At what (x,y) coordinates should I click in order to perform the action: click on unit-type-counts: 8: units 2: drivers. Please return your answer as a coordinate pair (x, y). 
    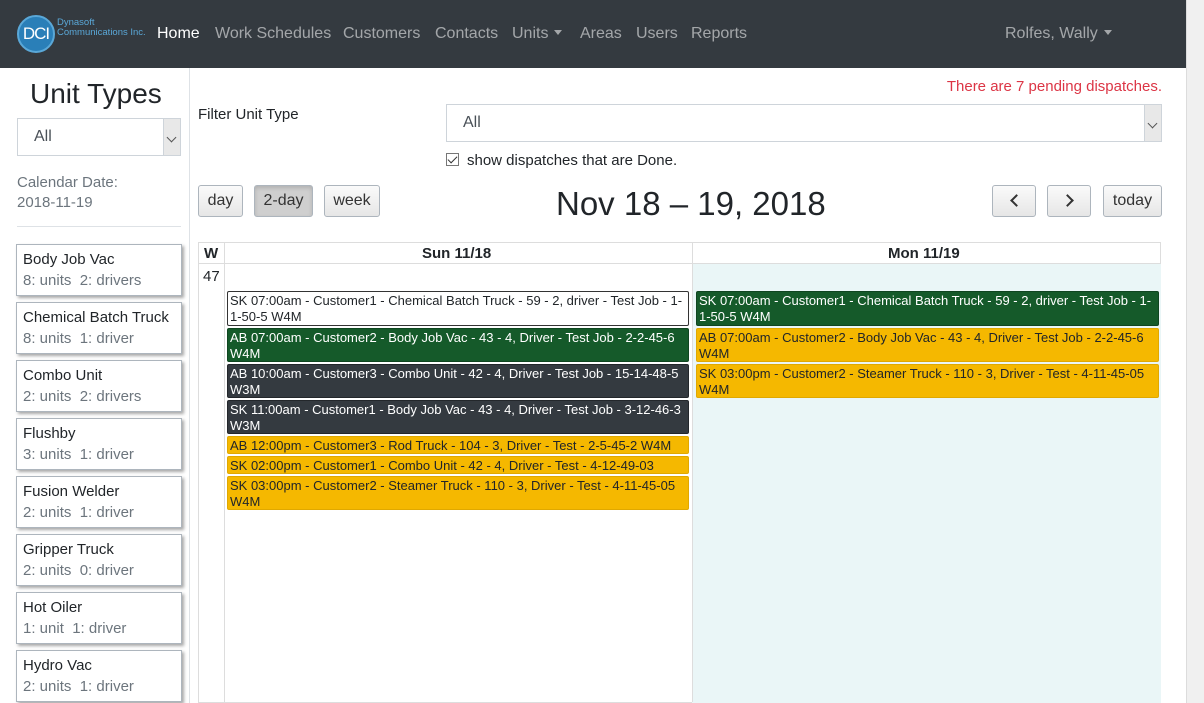
    Looking at the image, I should click on (82, 280).